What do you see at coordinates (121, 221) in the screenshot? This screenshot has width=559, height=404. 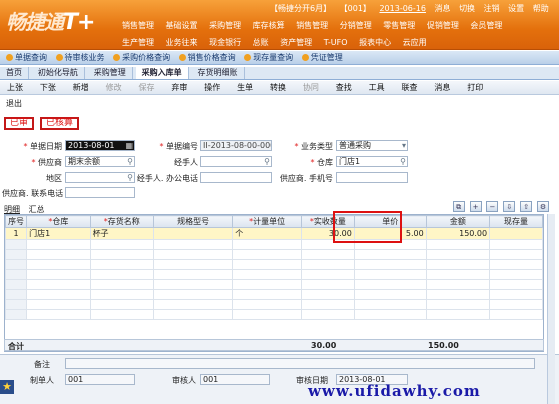 I see `col-header: *存货名称` at bounding box center [121, 221].